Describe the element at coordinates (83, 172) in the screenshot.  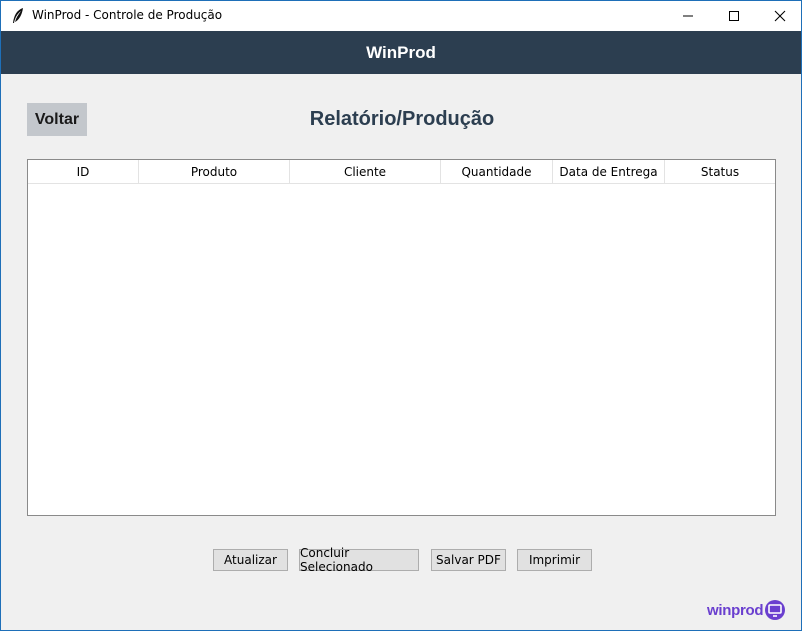
I see `column-header-id: ID` at that location.